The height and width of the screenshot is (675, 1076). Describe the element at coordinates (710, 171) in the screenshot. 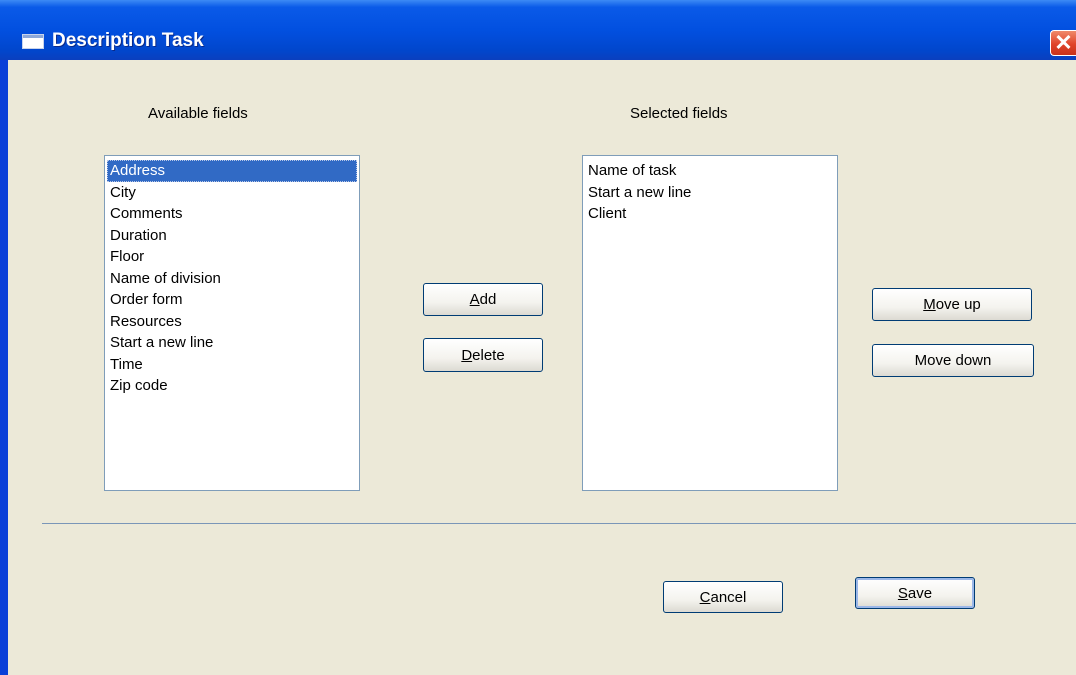

I see `list-item: Name of task` at that location.